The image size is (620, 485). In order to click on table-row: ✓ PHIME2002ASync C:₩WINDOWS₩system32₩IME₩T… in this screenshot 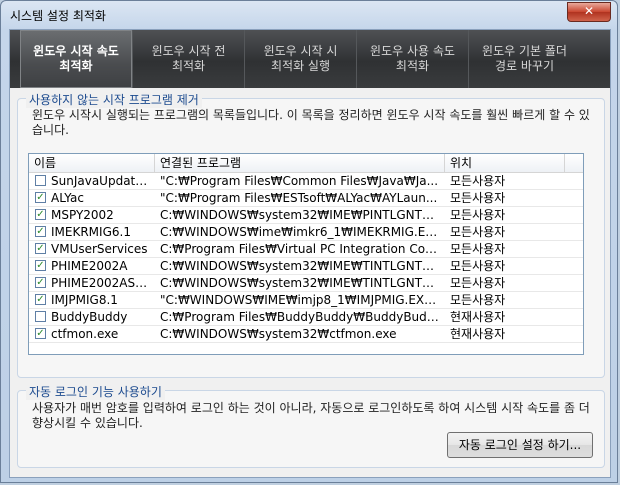, I will do `click(306, 283)`.